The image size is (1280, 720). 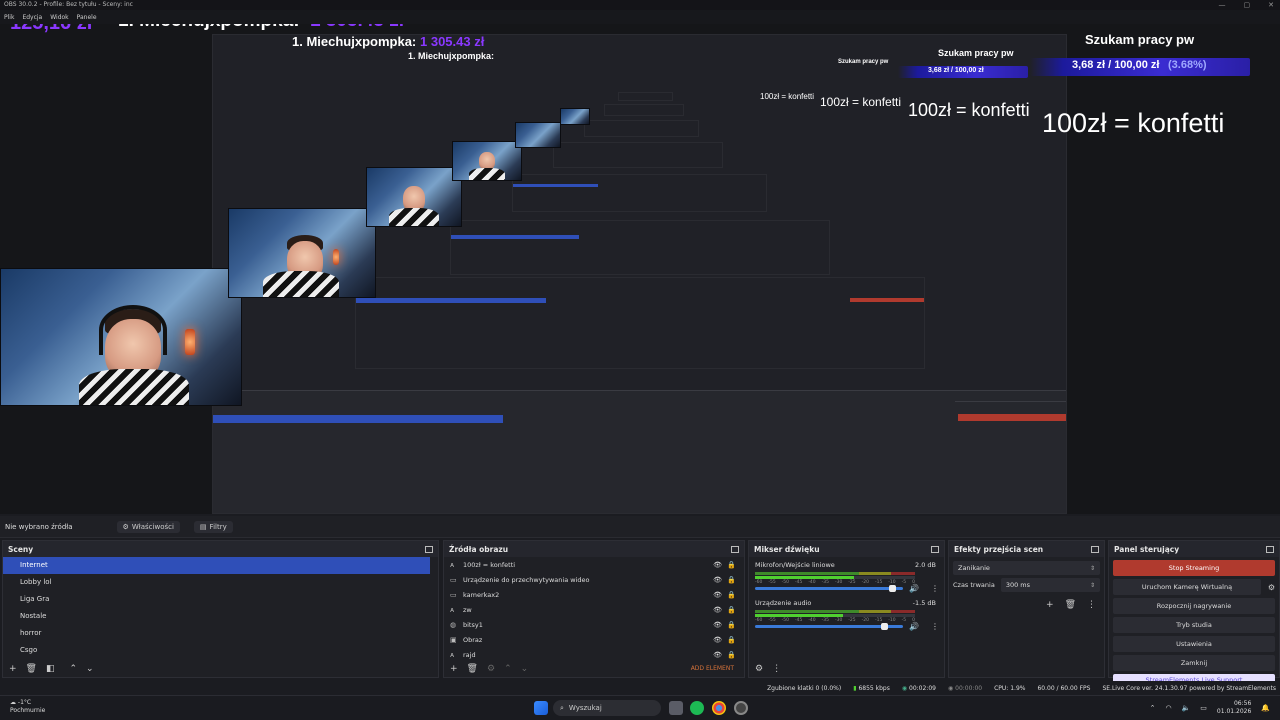 I want to click on mixer-dock-header: Mikser dźwięku, so click(x=846, y=549).